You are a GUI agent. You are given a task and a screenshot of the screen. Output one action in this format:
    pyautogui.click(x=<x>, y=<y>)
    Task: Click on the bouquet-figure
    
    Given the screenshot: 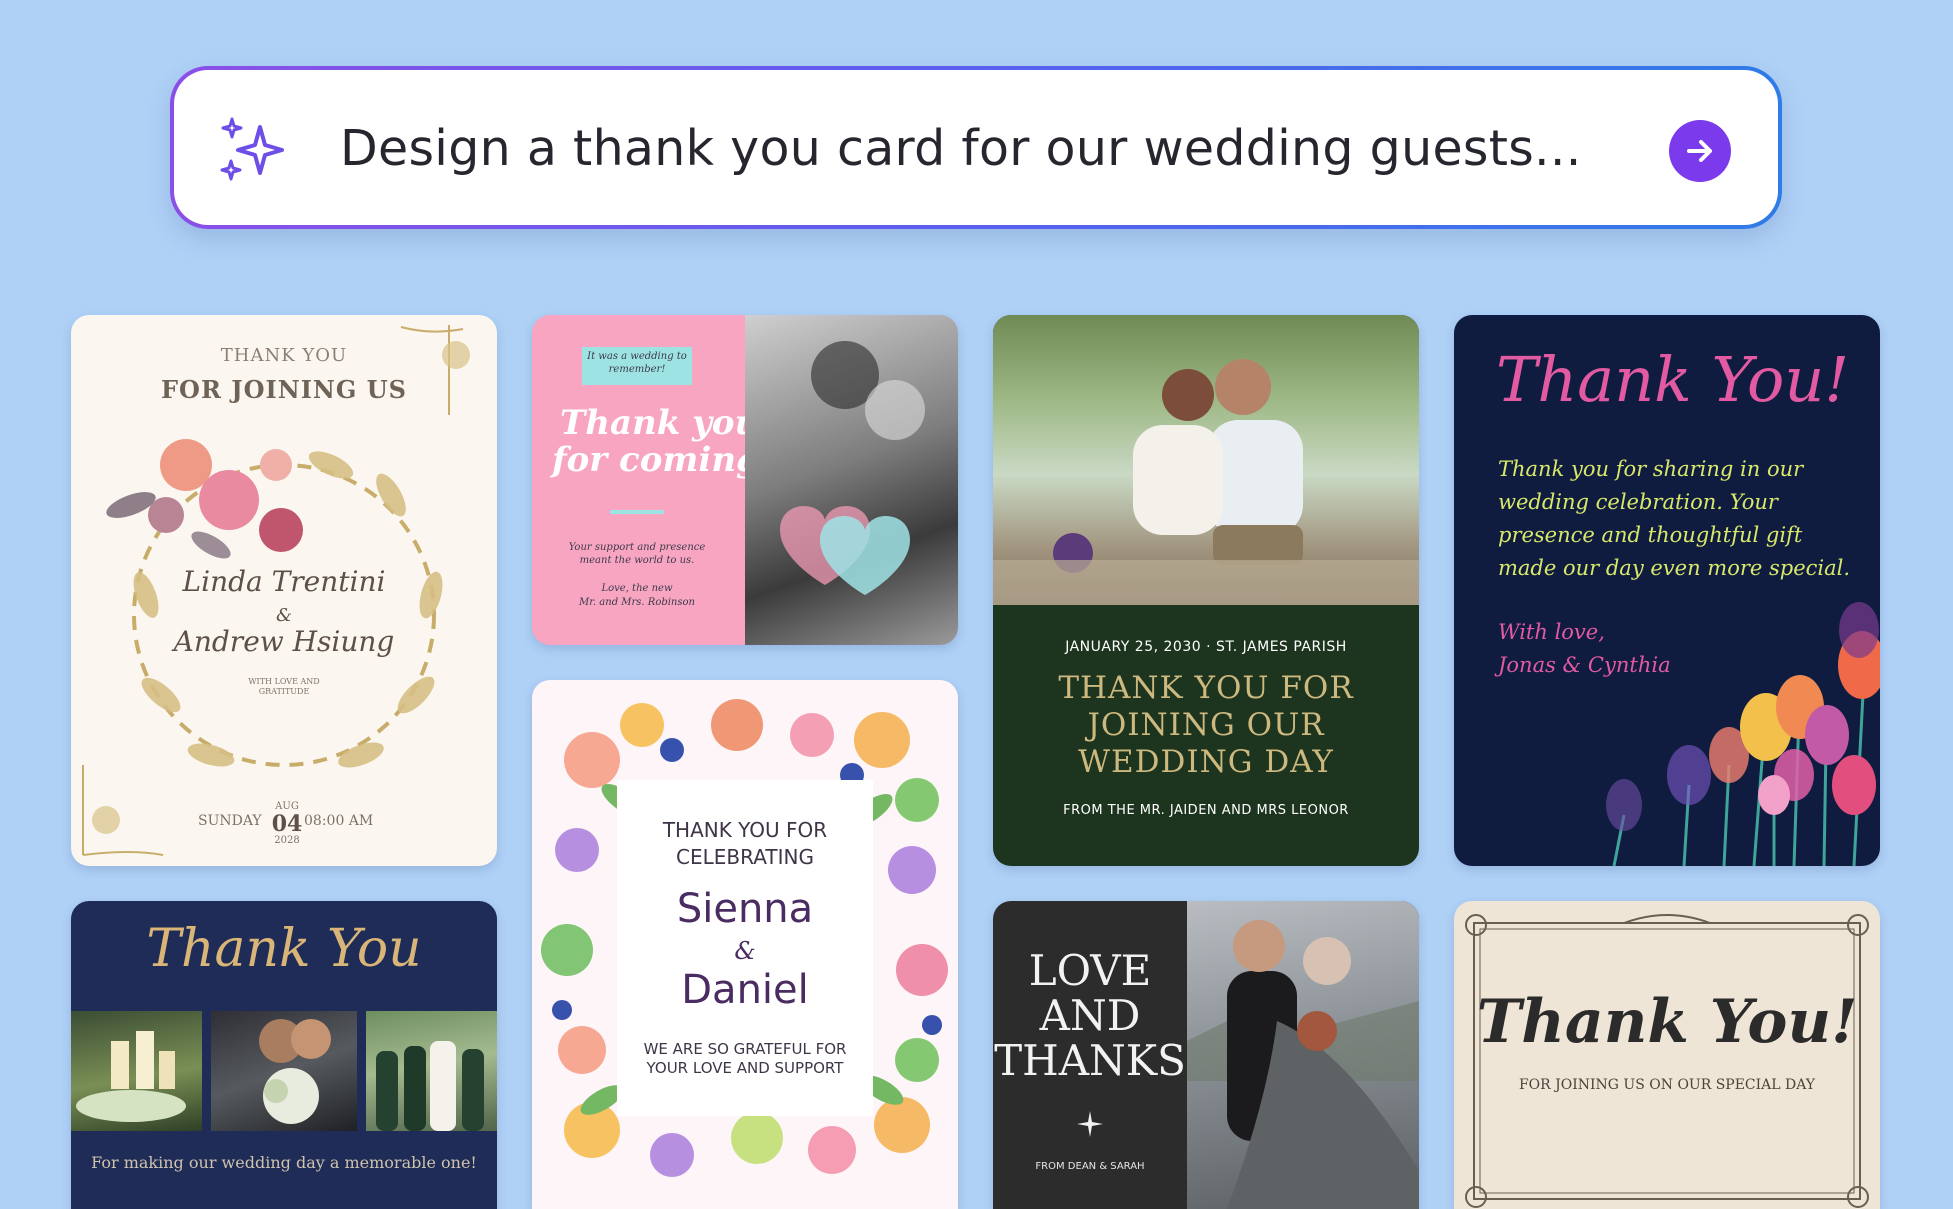 What is the action you would take?
    pyautogui.click(x=295, y=1071)
    